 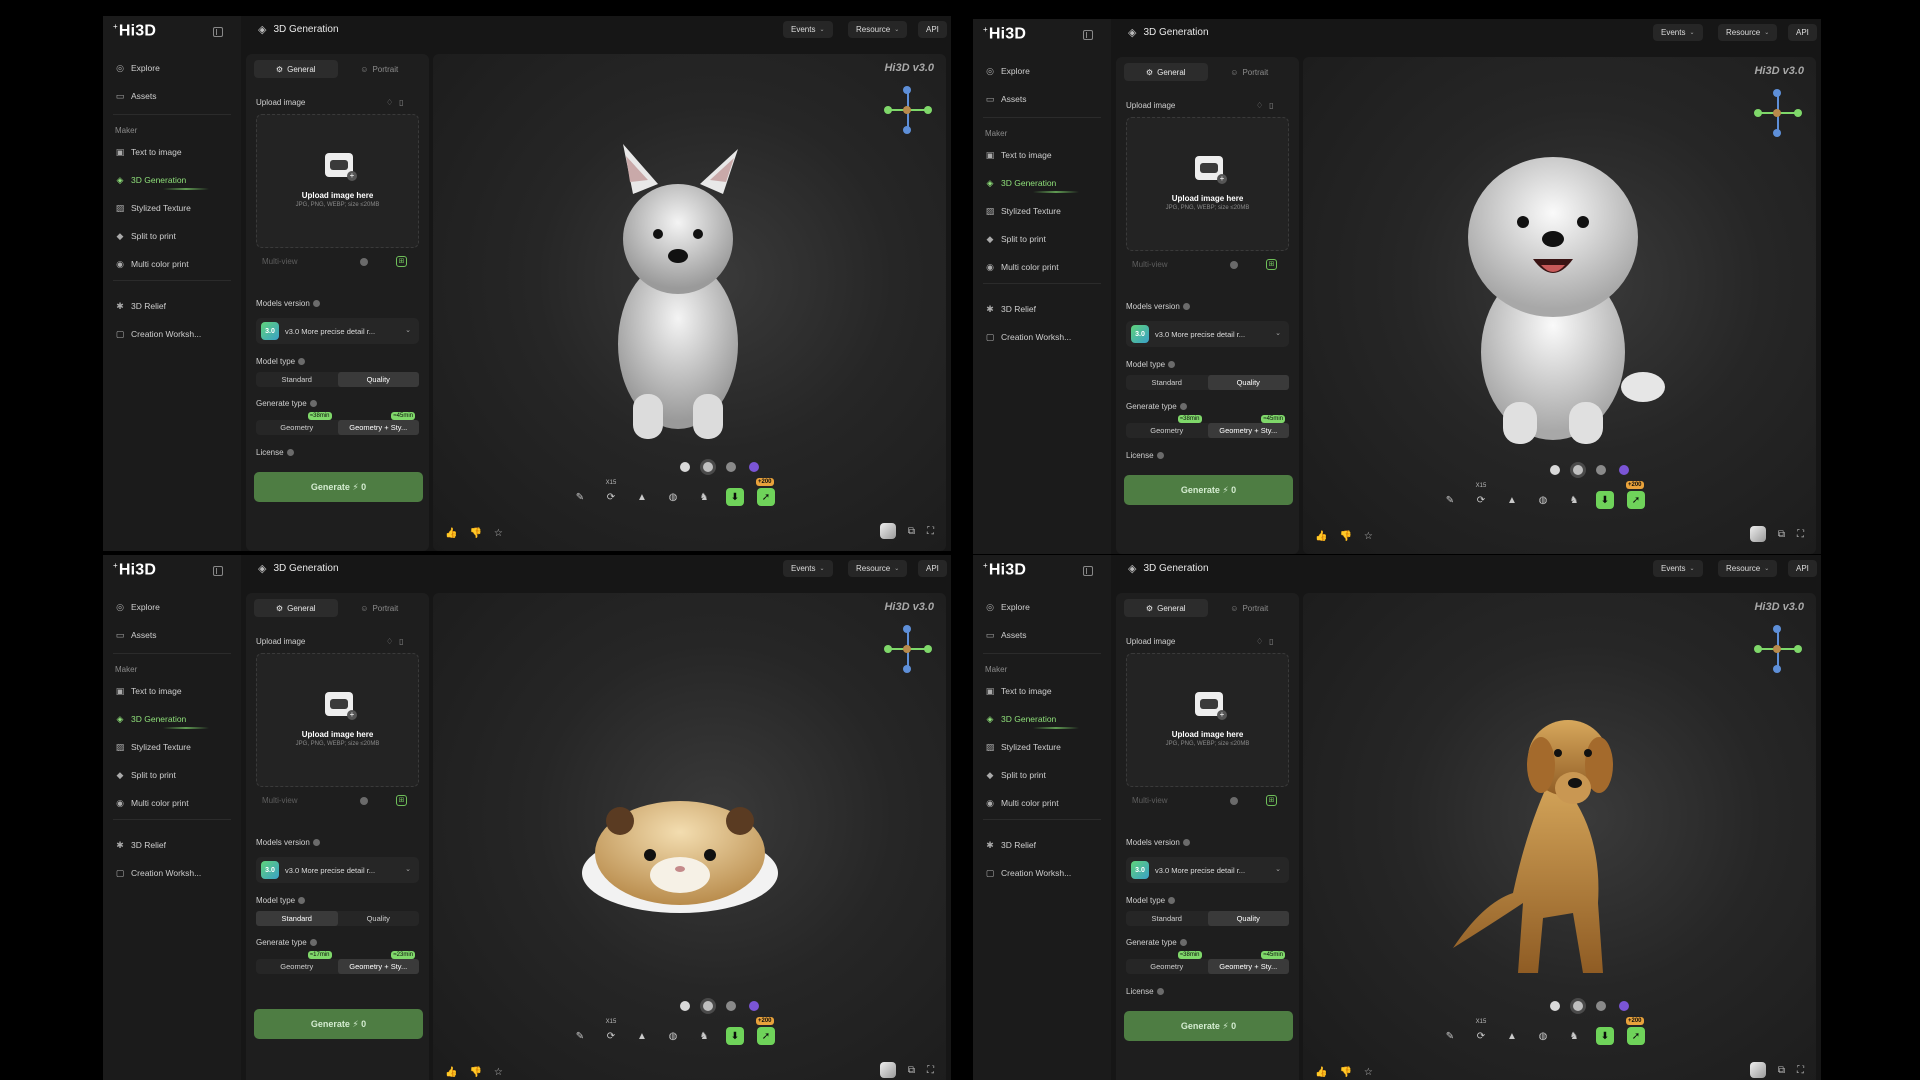 I want to click on model-type-standard: Standard, so click(x=297, y=918).